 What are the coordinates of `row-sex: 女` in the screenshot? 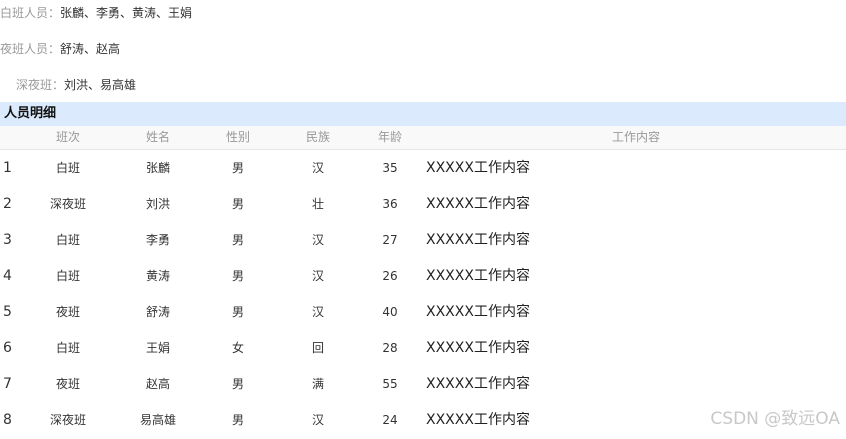 It's located at (237, 348).